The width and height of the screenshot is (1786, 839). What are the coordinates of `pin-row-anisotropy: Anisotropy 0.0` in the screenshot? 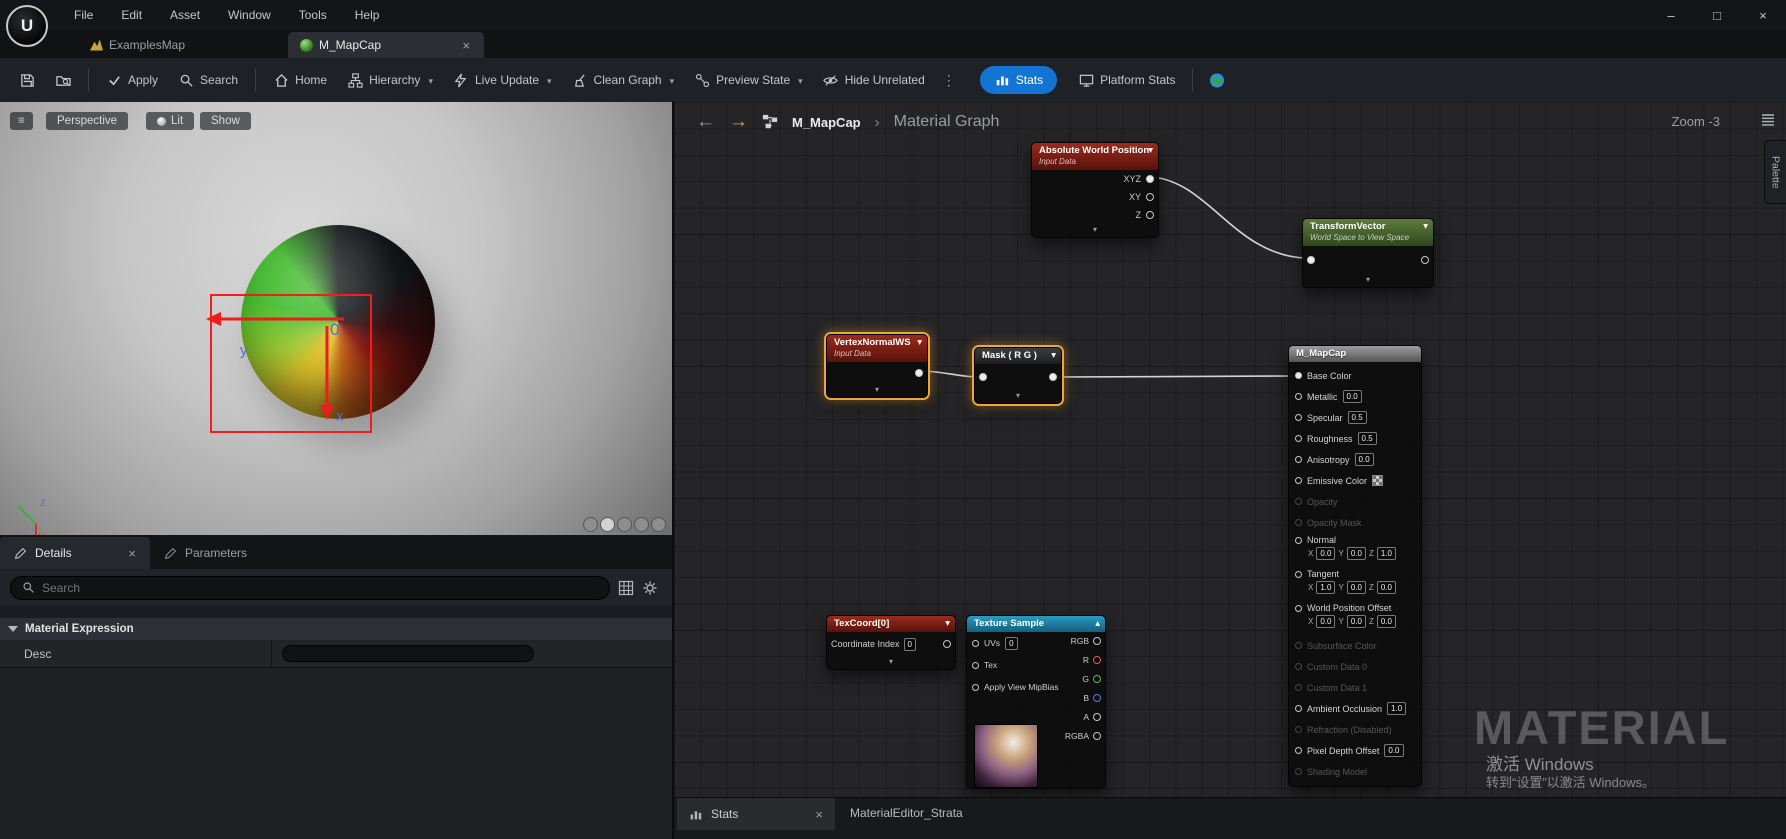 It's located at (1355, 459).